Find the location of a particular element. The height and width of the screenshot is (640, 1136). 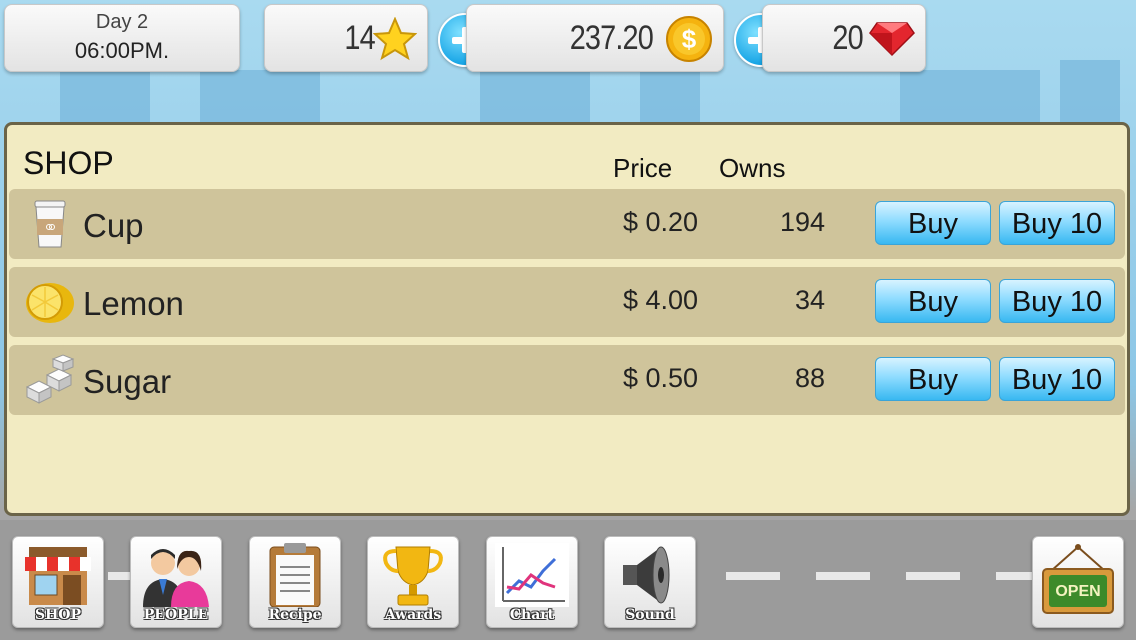

recipe-tab-button: Recipe is located at coordinates (295, 582).